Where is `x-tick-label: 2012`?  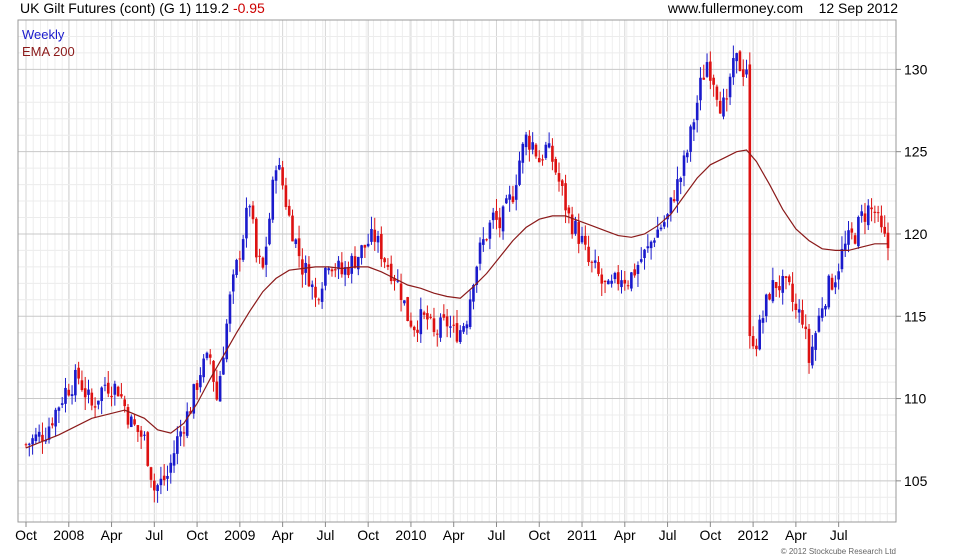 x-tick-label: 2012 is located at coordinates (753, 535).